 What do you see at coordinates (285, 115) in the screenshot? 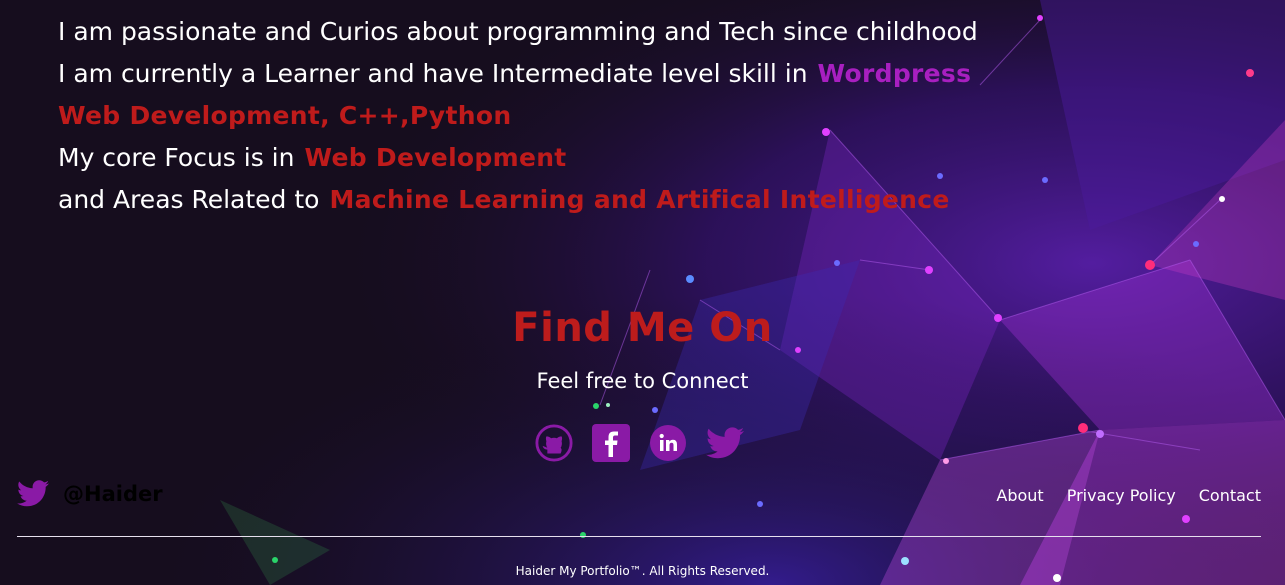
I see `skill-list: Web Development, C++,Python` at bounding box center [285, 115].